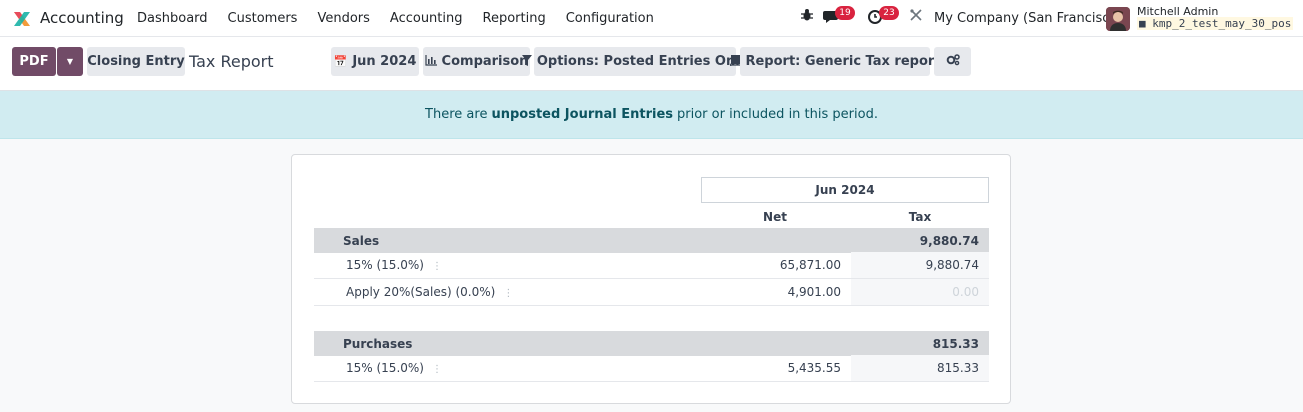  Describe the element at coordinates (610, 18) in the screenshot. I see `menu-configuration: Configuration` at that location.